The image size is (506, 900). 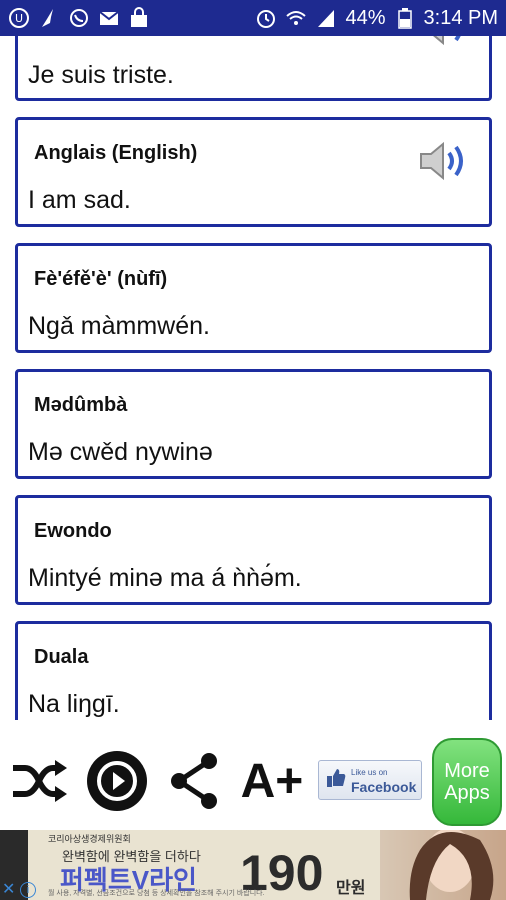 I want to click on ad-brand: 코리아상생경제위원회, so click(x=89, y=839).